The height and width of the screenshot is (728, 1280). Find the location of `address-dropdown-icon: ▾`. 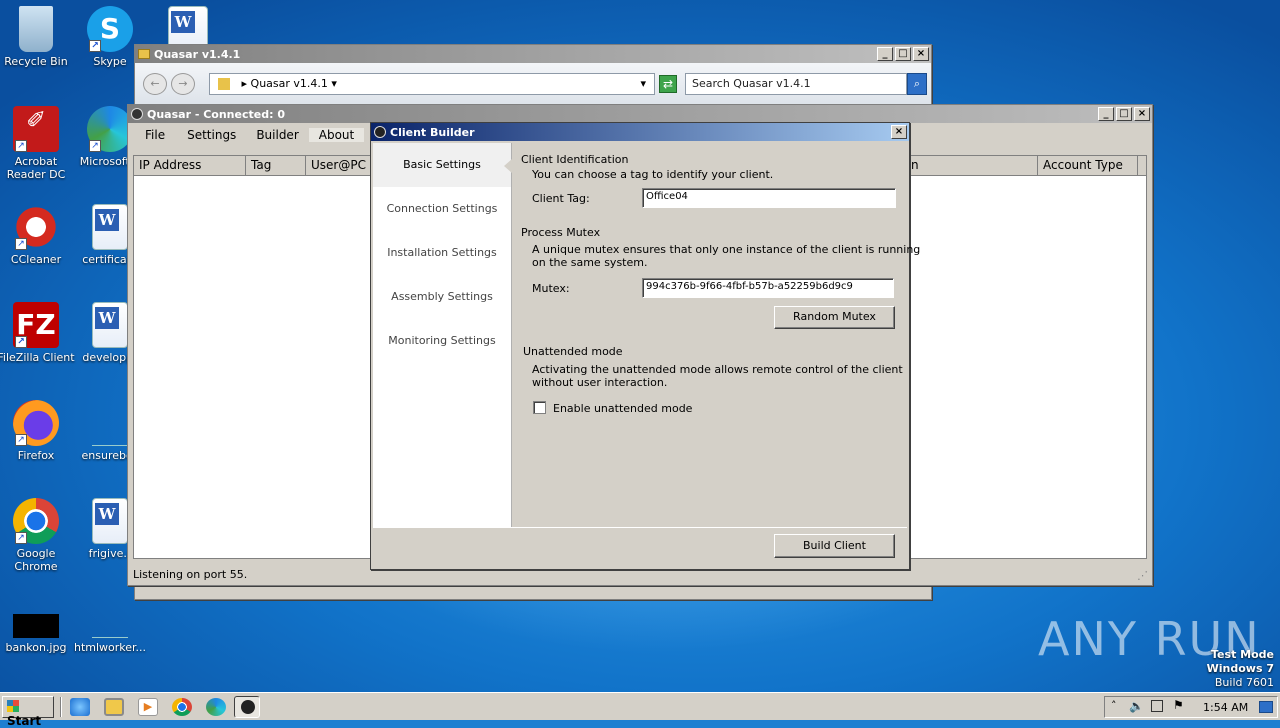

address-dropdown-icon: ▾ is located at coordinates (643, 83).